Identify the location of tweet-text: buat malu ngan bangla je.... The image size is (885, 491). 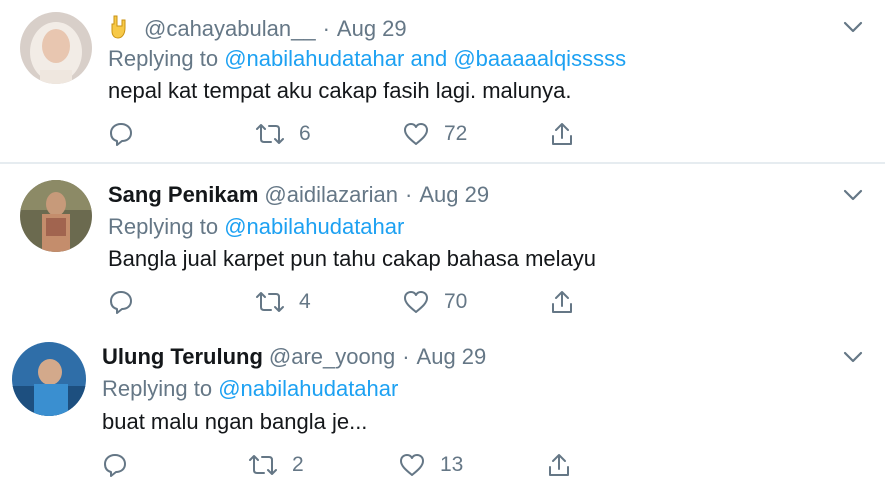
(235, 421).